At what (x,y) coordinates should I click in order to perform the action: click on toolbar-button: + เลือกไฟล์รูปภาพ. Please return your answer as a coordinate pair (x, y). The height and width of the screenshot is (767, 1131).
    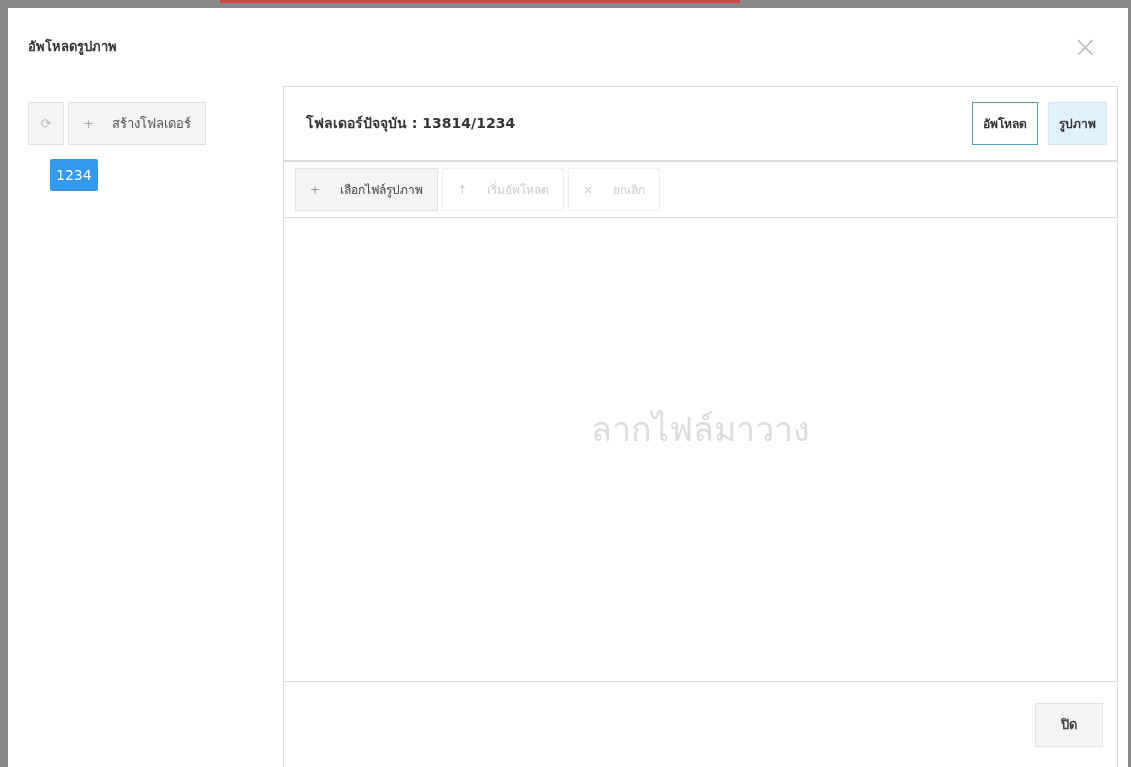
    Looking at the image, I should click on (367, 189).